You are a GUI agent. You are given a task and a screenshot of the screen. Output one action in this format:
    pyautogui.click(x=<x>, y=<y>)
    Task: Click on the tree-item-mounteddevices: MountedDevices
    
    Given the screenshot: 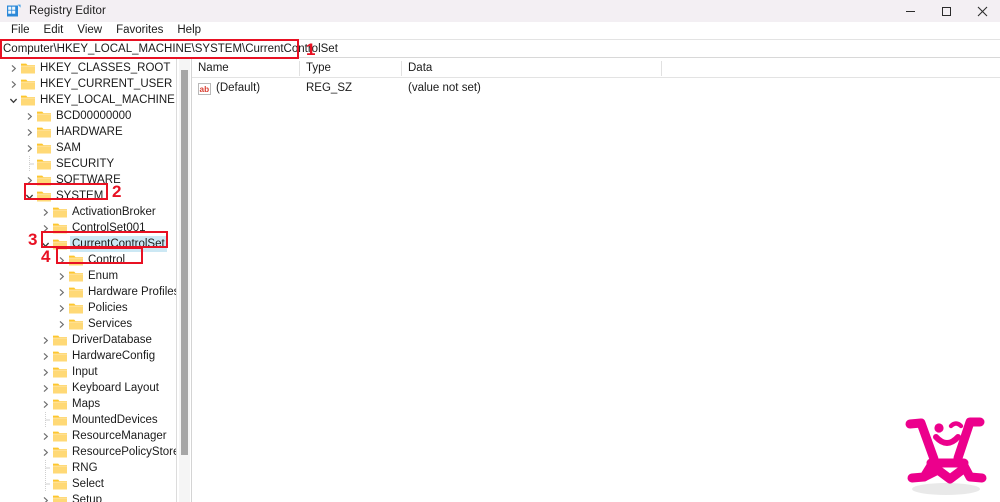 What is the action you would take?
    pyautogui.click(x=79, y=420)
    